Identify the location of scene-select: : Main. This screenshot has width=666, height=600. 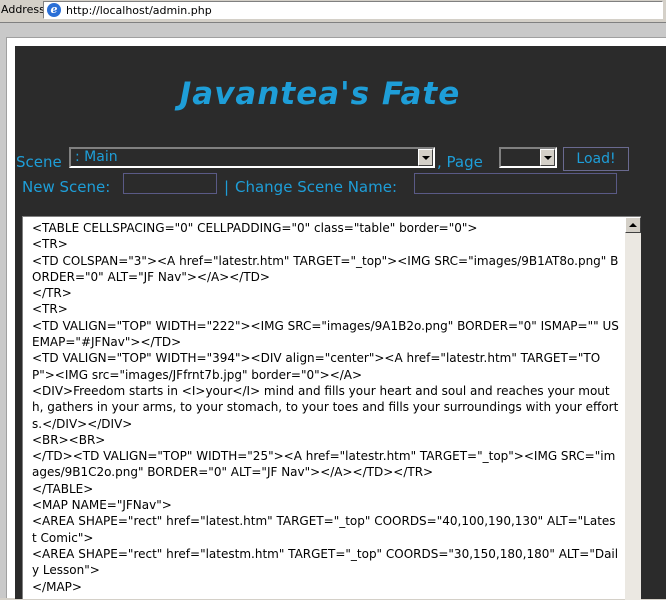
(252, 157).